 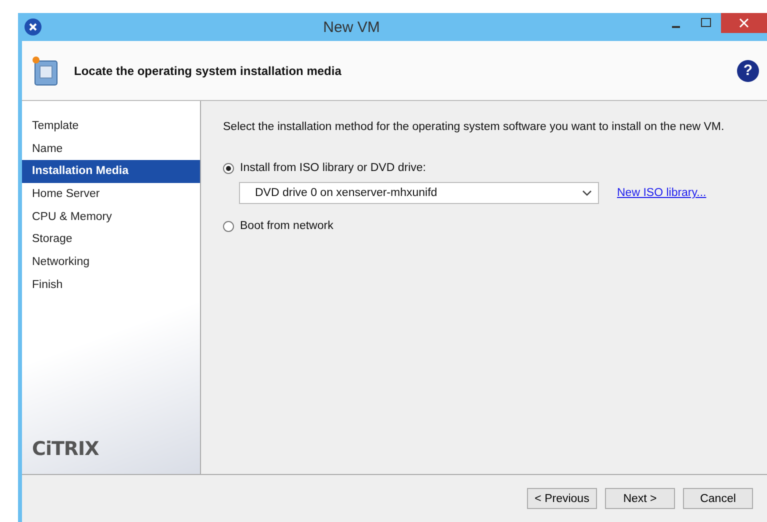 I want to click on minimize-icon, so click(x=676, y=27).